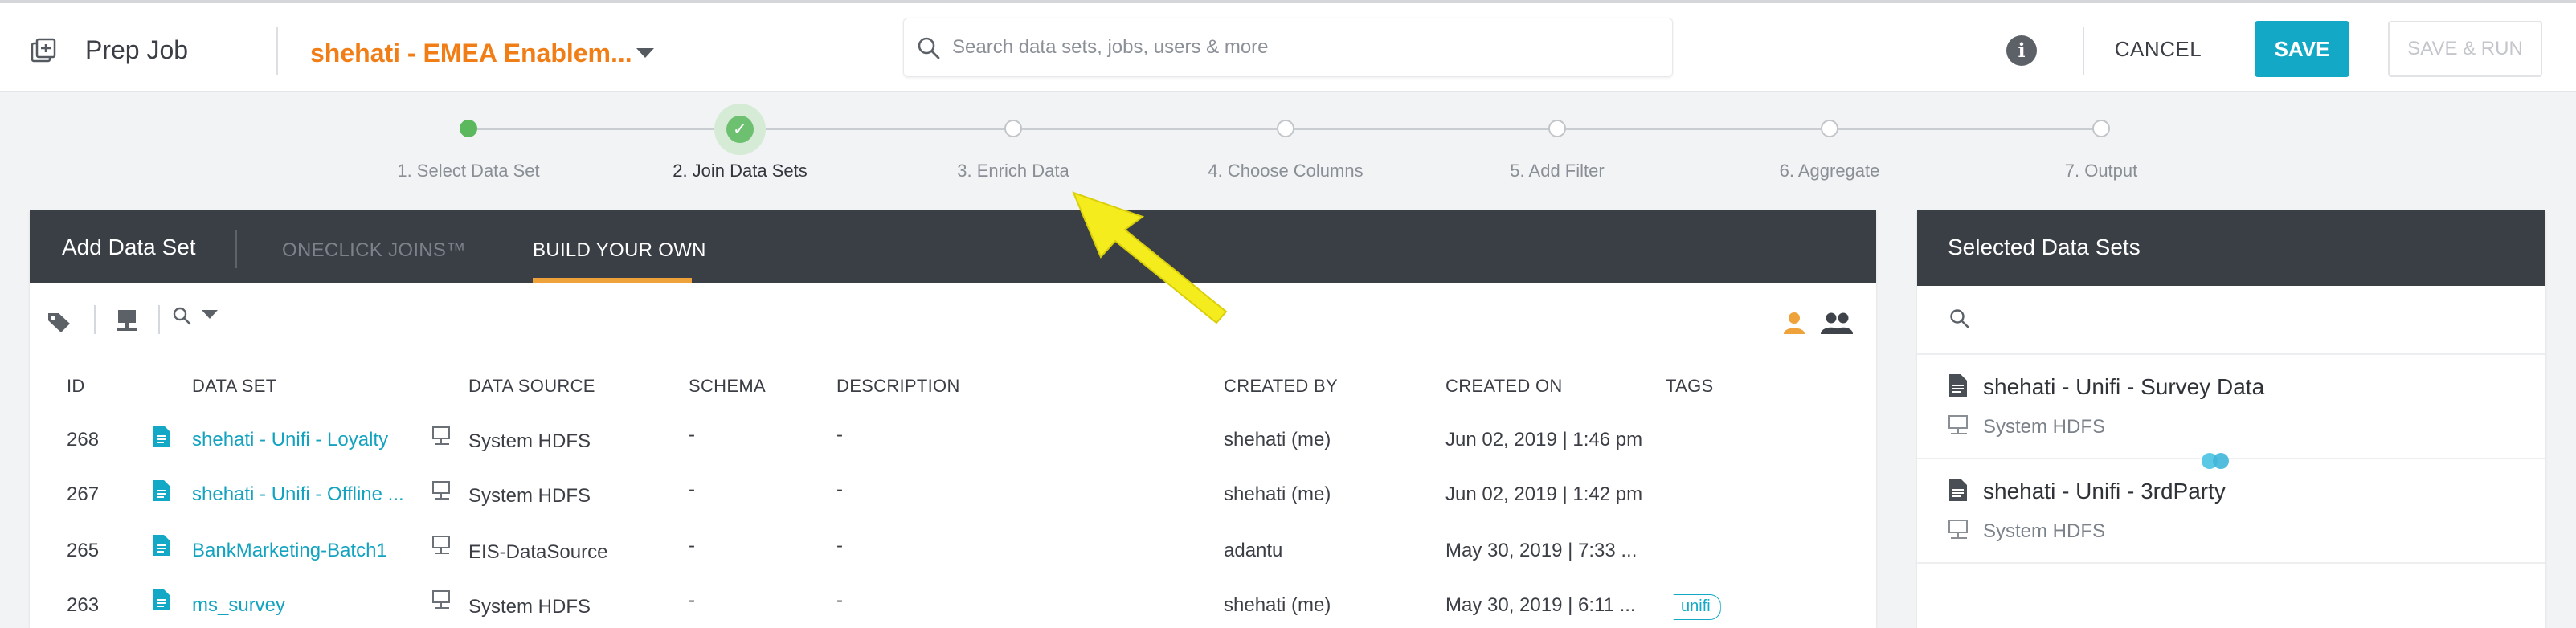 This screenshot has height=628, width=2576. I want to click on step-3-label: 3. Enrich Data, so click(1013, 171).